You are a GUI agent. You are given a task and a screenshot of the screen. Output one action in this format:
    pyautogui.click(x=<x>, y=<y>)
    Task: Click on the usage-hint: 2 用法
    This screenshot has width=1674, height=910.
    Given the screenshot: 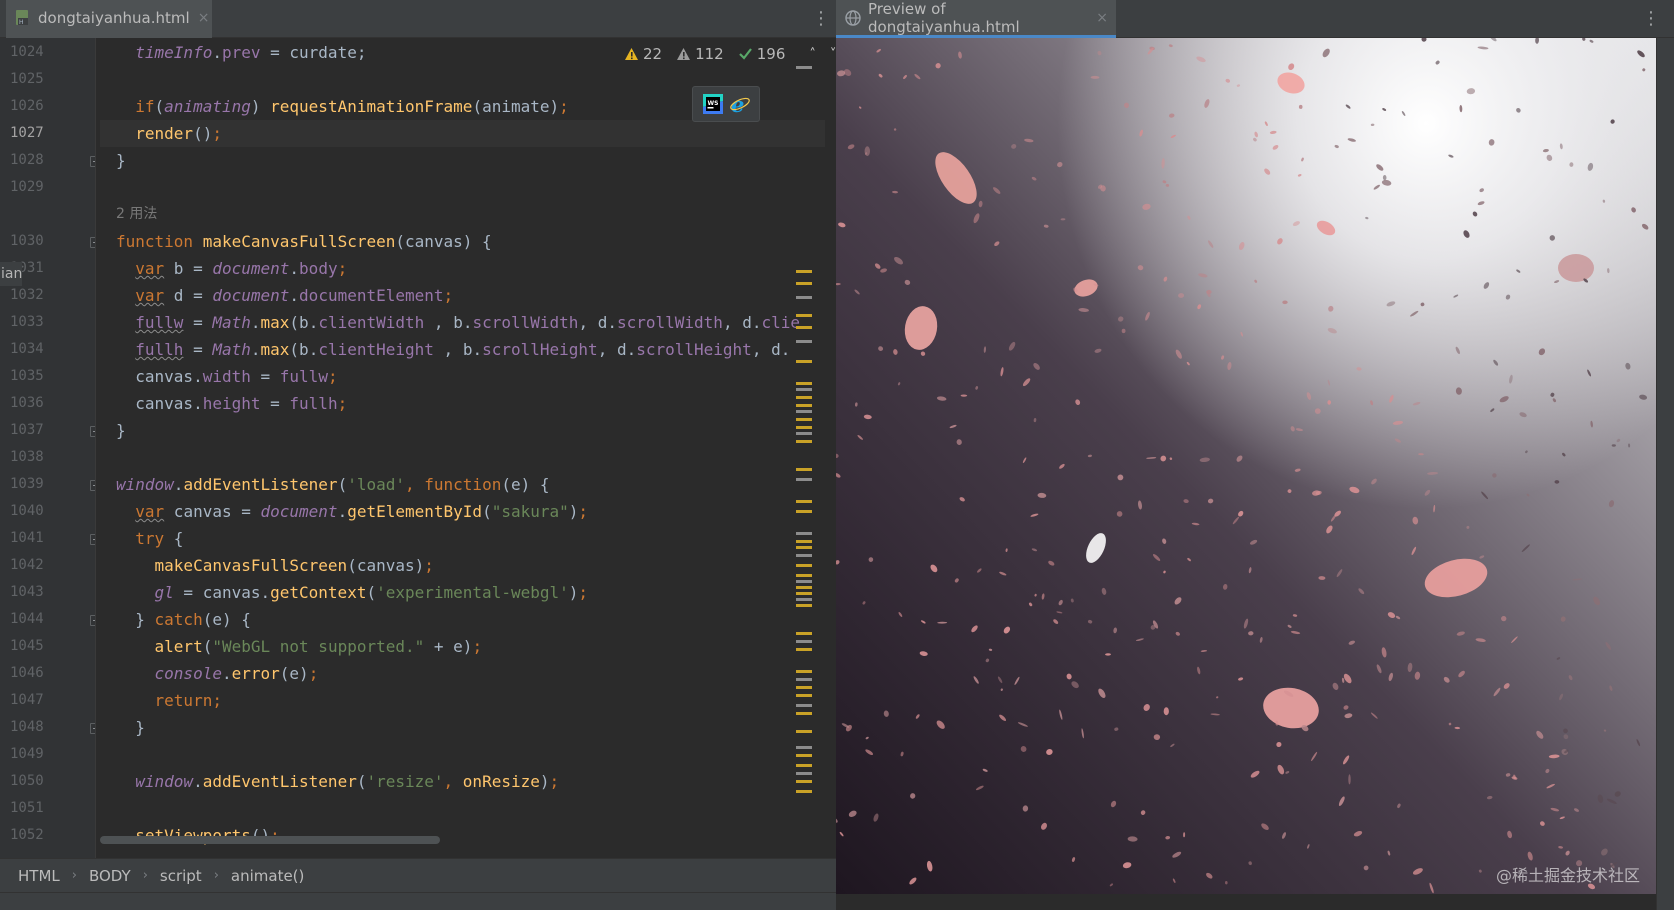 What is the action you would take?
    pyautogui.click(x=137, y=214)
    